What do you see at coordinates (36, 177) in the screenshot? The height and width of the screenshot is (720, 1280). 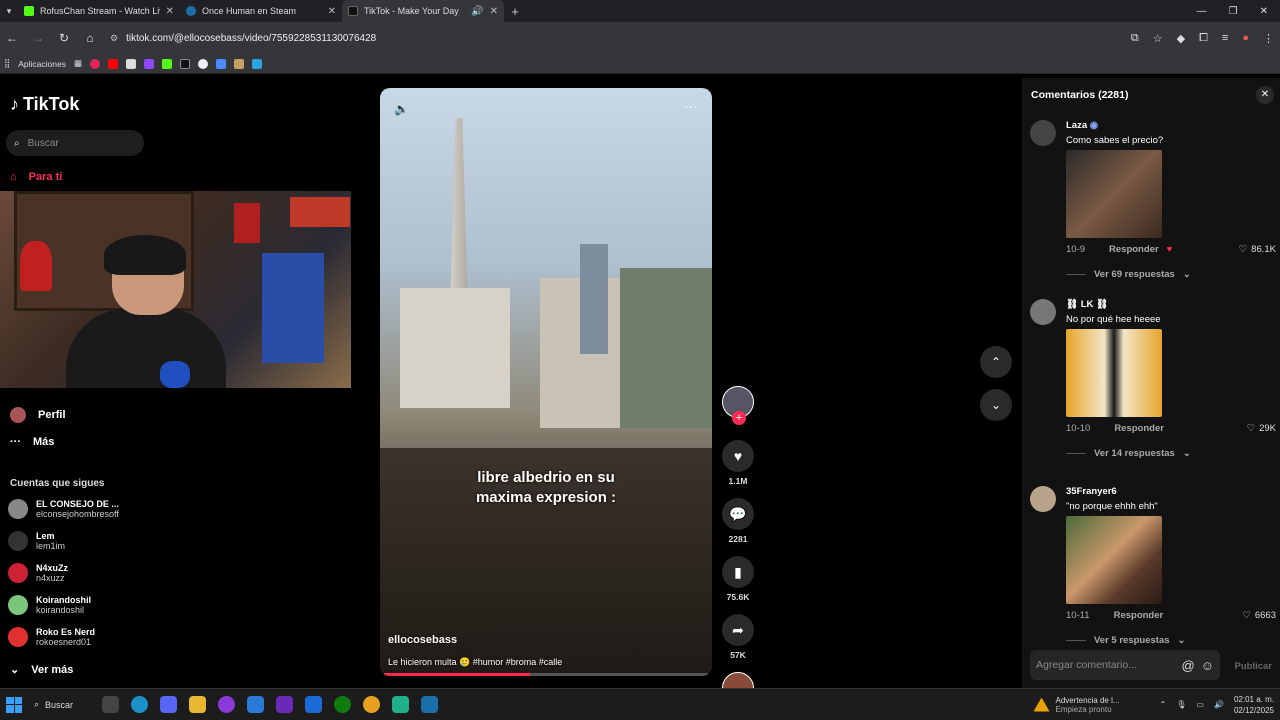 I see `sidebar-item-for-you: ⌂ Para ti` at bounding box center [36, 177].